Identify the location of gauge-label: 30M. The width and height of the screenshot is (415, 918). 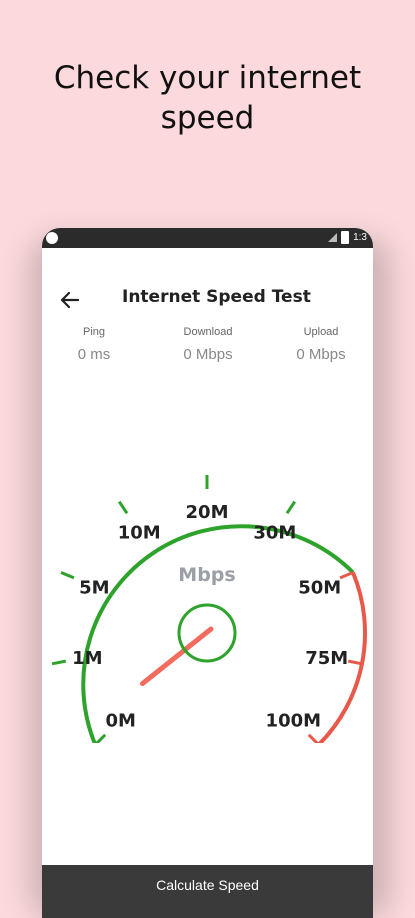
(274, 533).